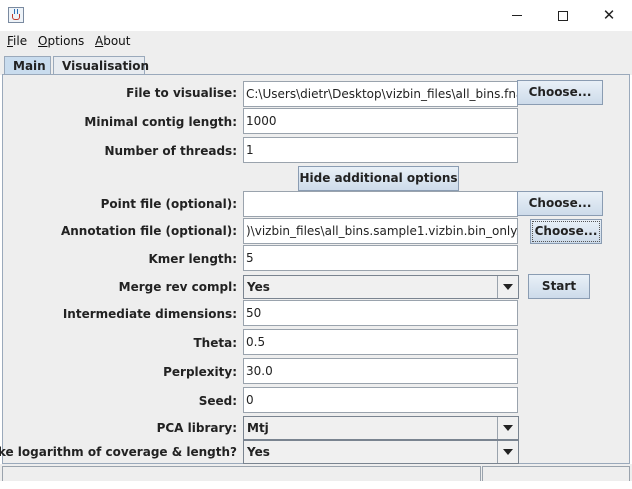  Describe the element at coordinates (258, 287) in the screenshot. I see `merge-select-value: Yes` at that location.